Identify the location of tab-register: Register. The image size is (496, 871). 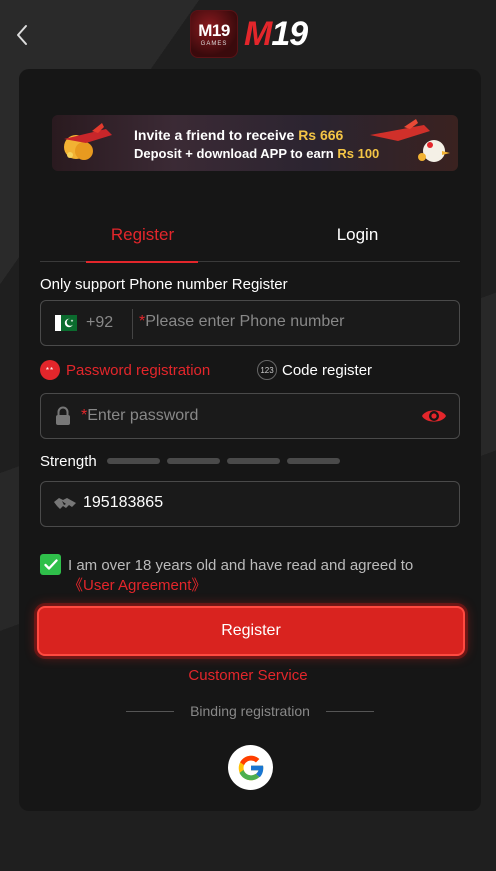
(142, 239).